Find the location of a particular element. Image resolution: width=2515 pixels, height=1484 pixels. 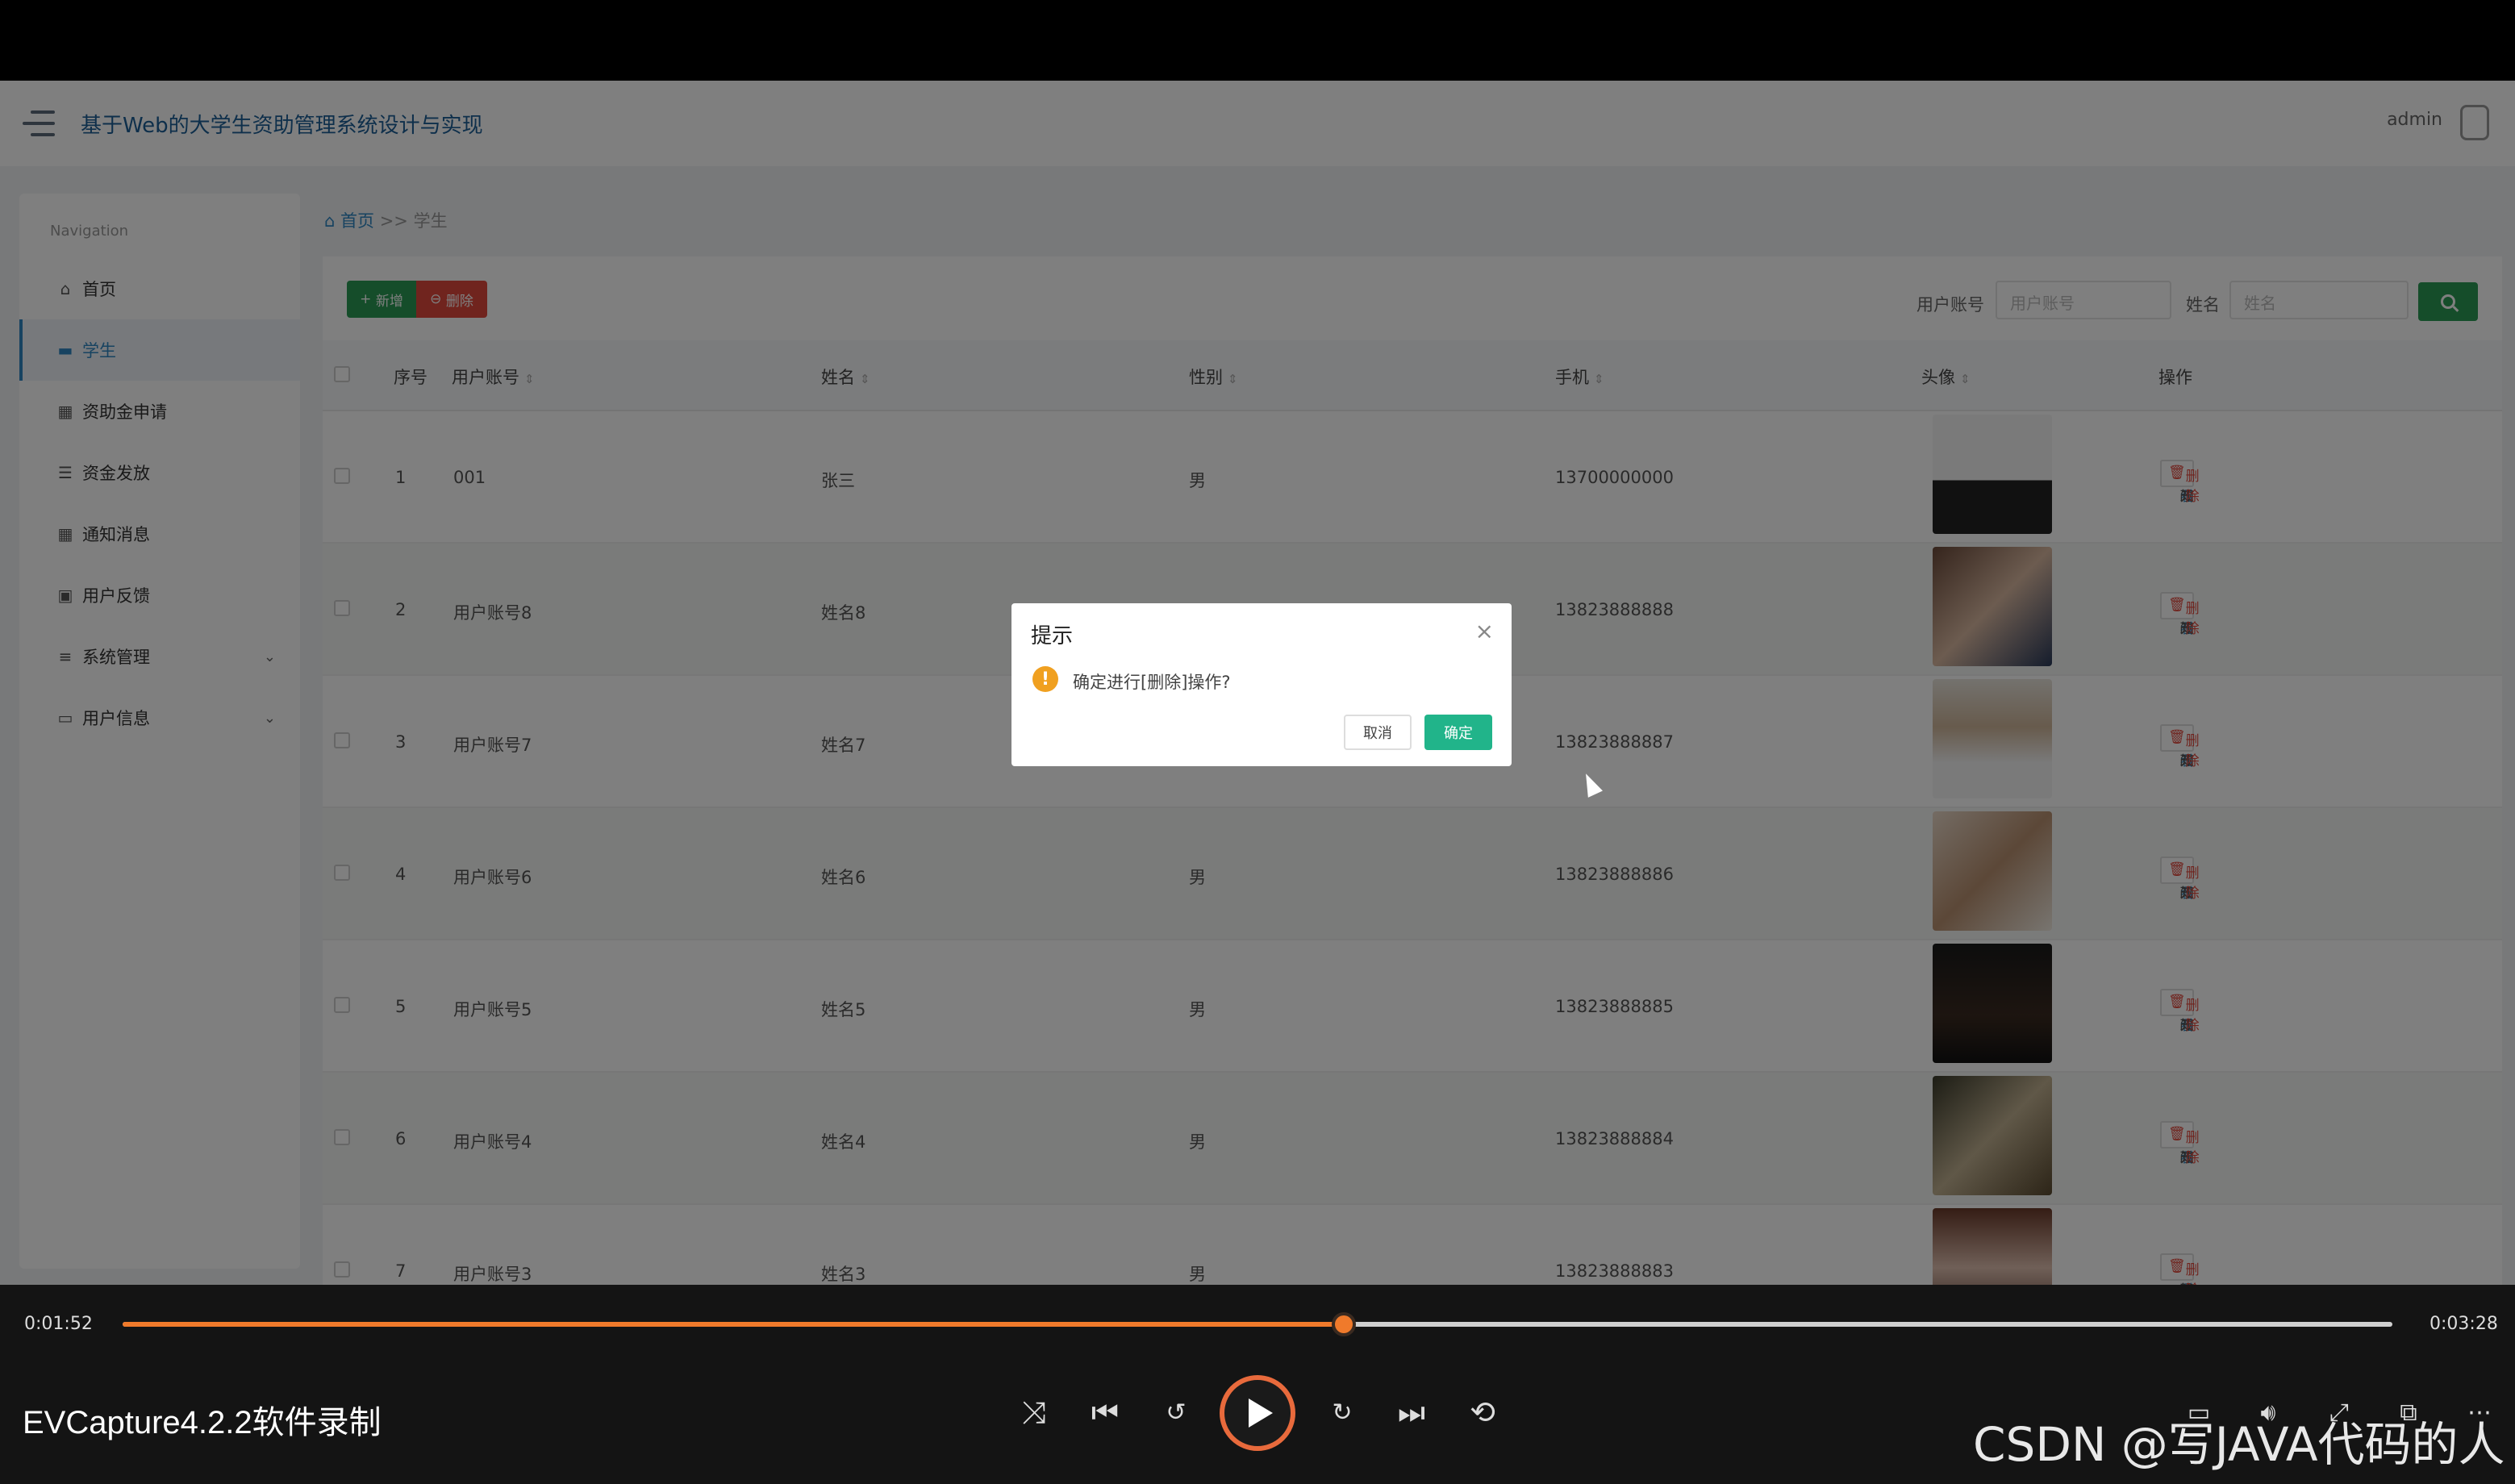

play-button is located at coordinates (1257, 1413).